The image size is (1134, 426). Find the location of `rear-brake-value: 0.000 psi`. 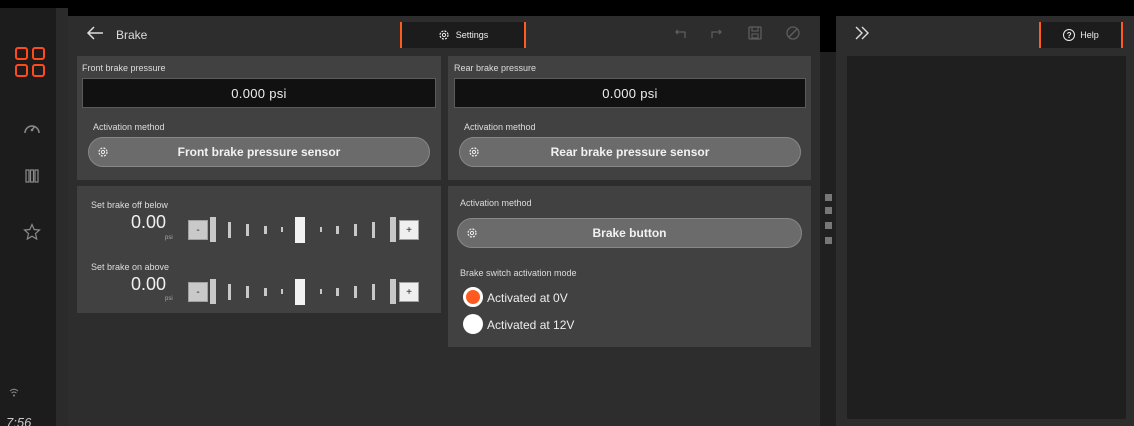

rear-brake-value: 0.000 psi is located at coordinates (630, 93).